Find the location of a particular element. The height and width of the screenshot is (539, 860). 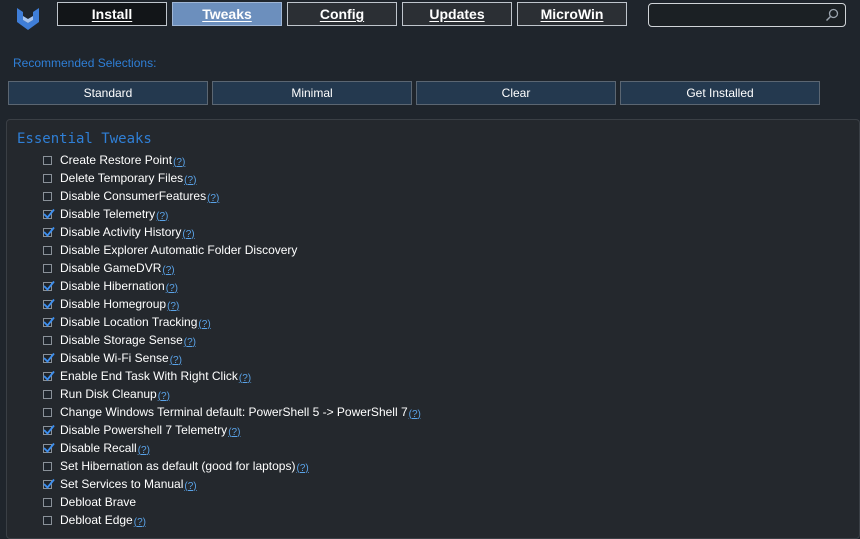

tweak-item: Disable Hibernation (?) is located at coordinates (232, 286).